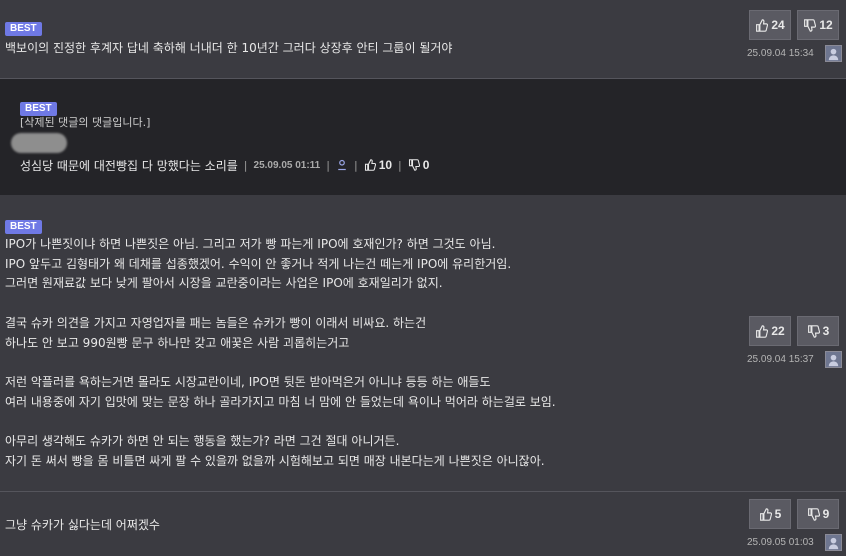  I want to click on comment-text: 그냥 슈카가 싫다는데 어쩌겠수, so click(82, 525).